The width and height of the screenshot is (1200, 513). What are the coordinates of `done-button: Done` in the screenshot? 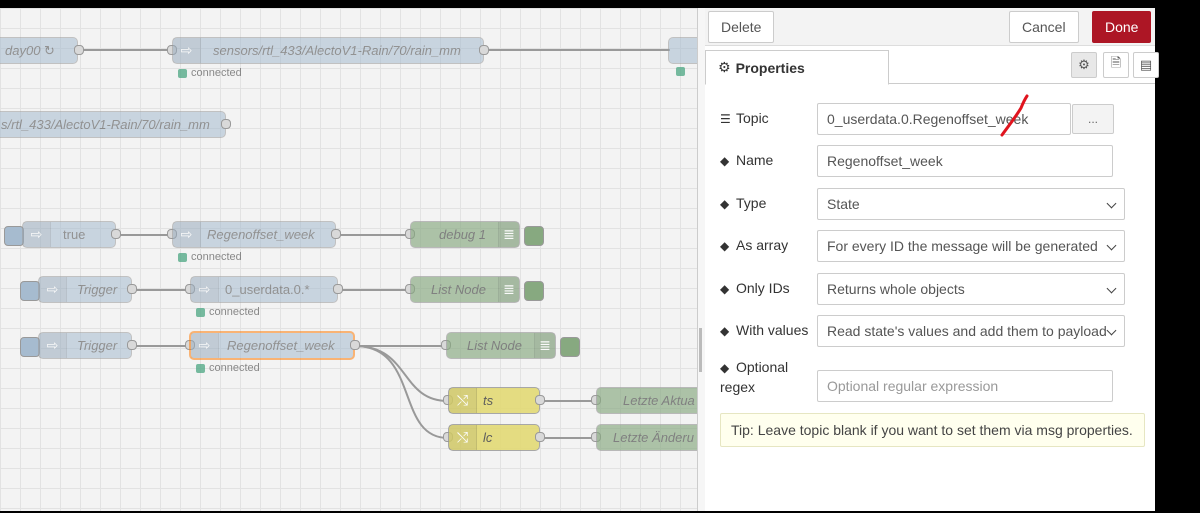 It's located at (1122, 27).